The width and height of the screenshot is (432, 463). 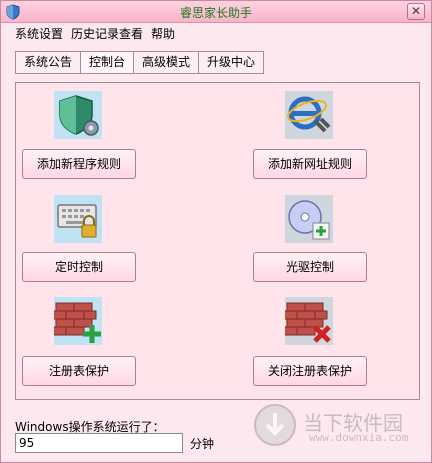 I want to click on keyboard-lock-icon, so click(x=78, y=219).